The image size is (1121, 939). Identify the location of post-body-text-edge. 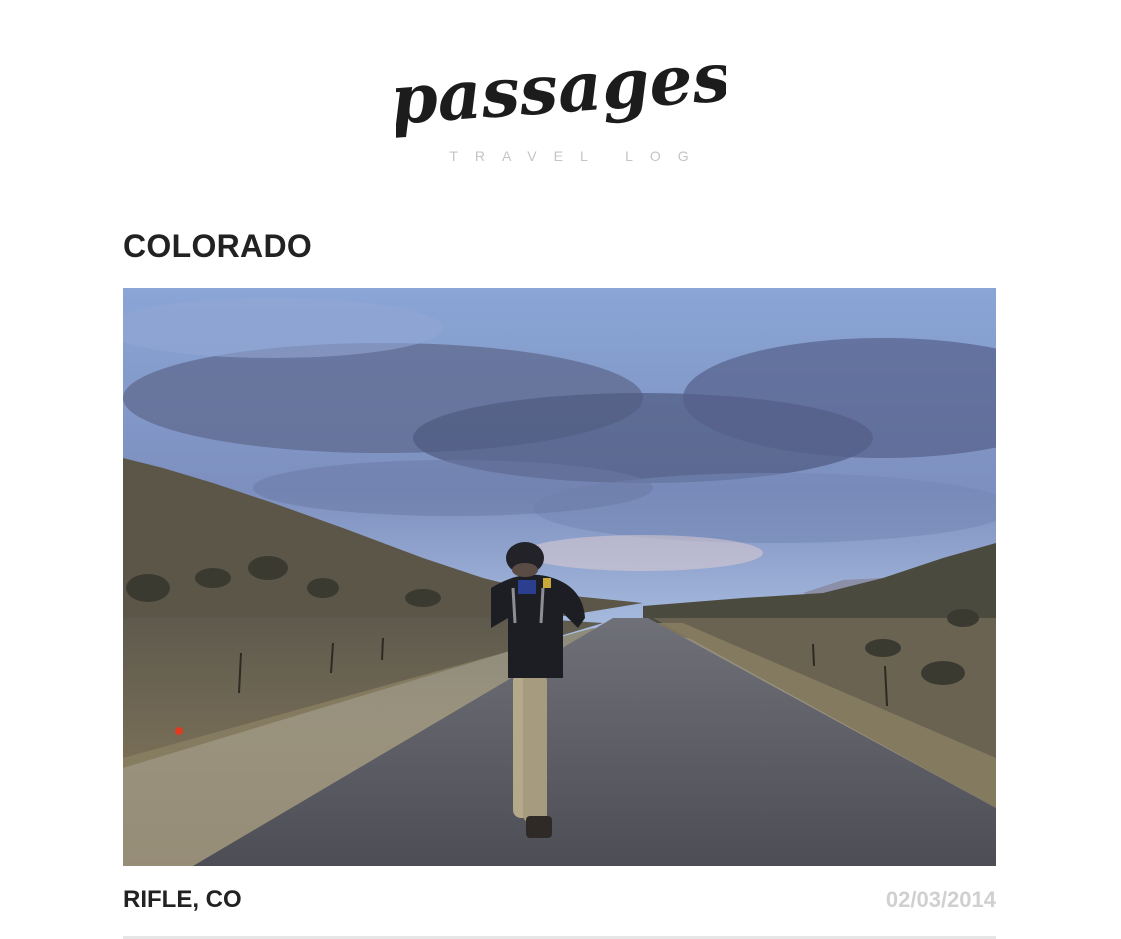
(559, 937).